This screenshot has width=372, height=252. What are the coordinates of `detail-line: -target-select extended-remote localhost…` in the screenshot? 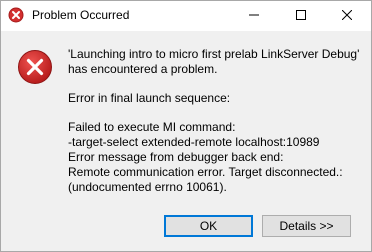 It's located at (194, 142).